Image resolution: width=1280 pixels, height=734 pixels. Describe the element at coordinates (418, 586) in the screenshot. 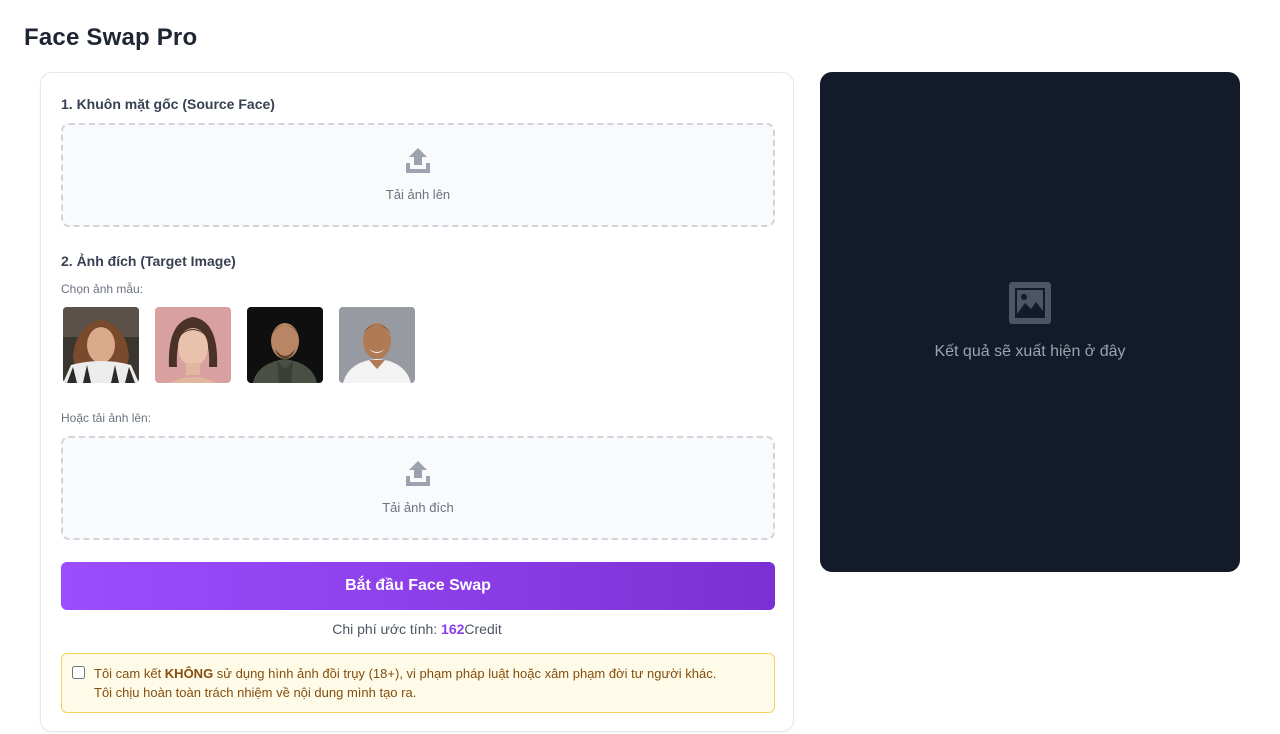

I see `start-face-swap-button: Bắt đầu Face Swap` at that location.